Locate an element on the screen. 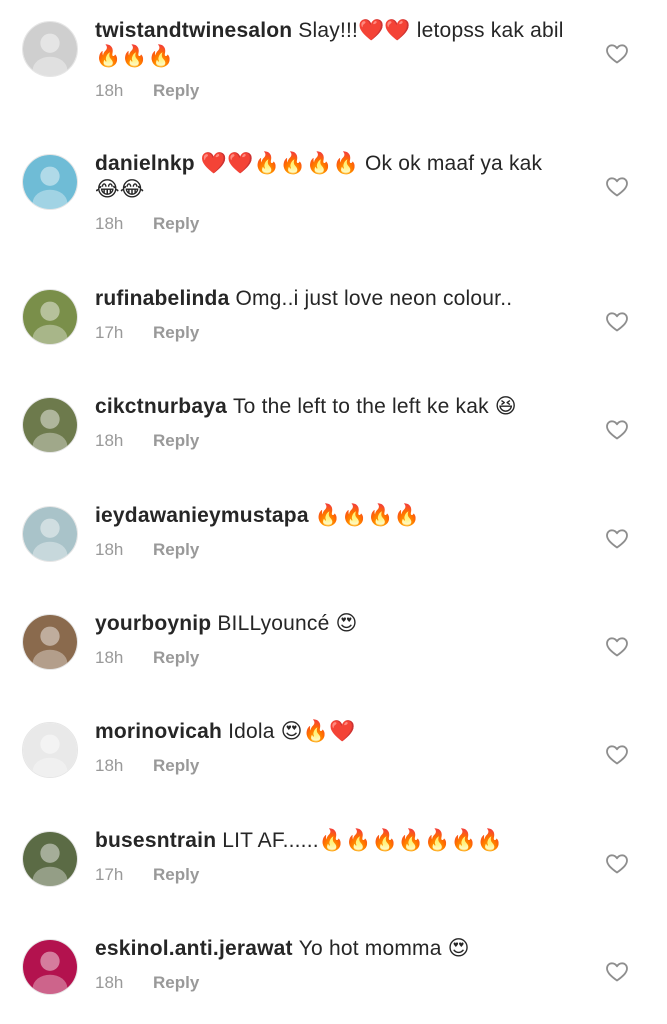 The height and width of the screenshot is (1024, 667). comment-username: ieydawanieymustapa is located at coordinates (202, 515).